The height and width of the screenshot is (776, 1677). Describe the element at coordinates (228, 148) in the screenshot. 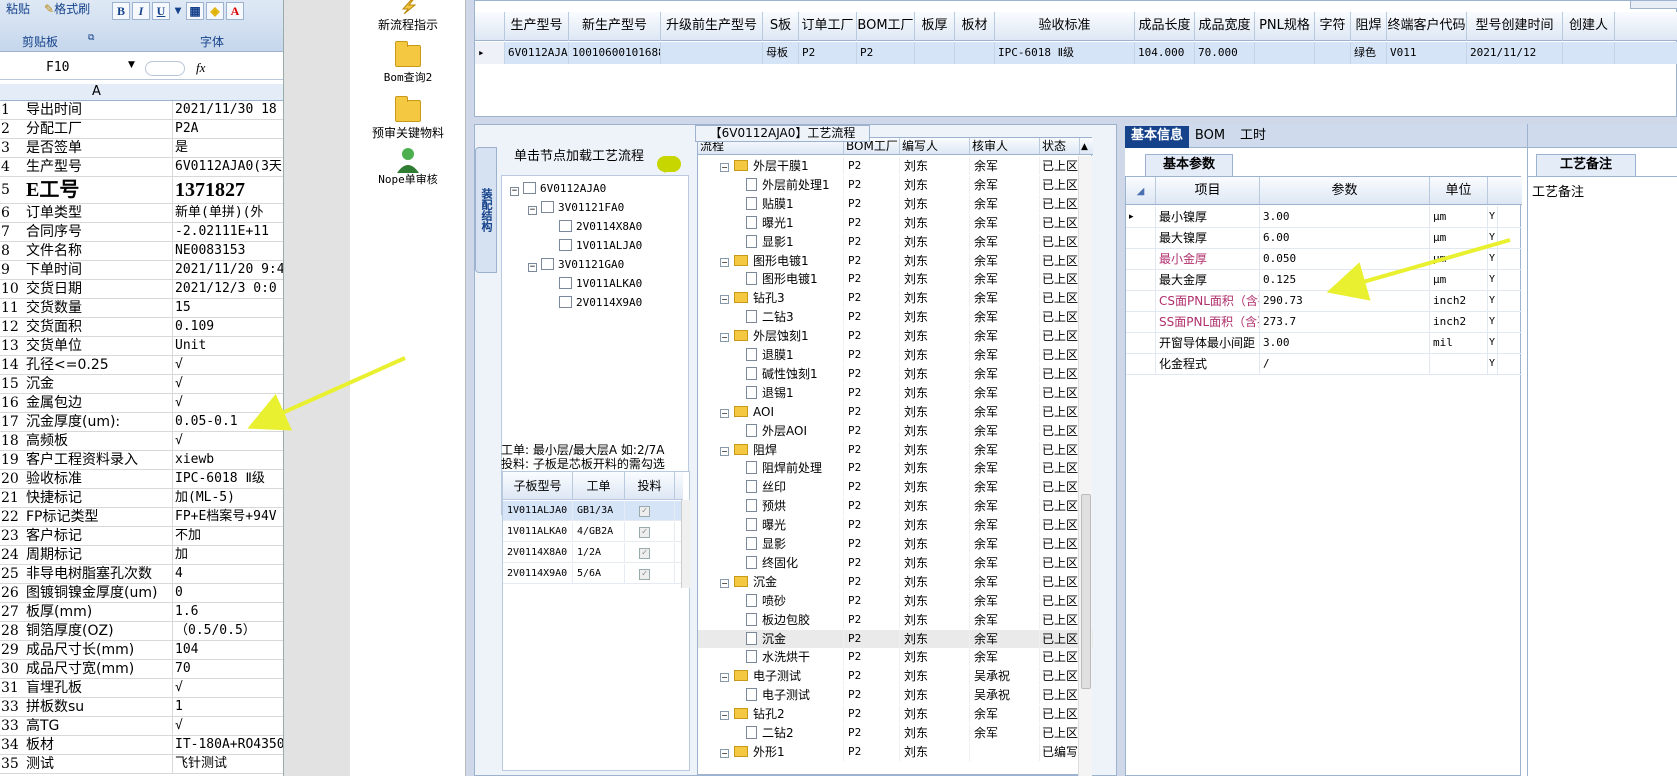

I see `cell-b: 是` at that location.